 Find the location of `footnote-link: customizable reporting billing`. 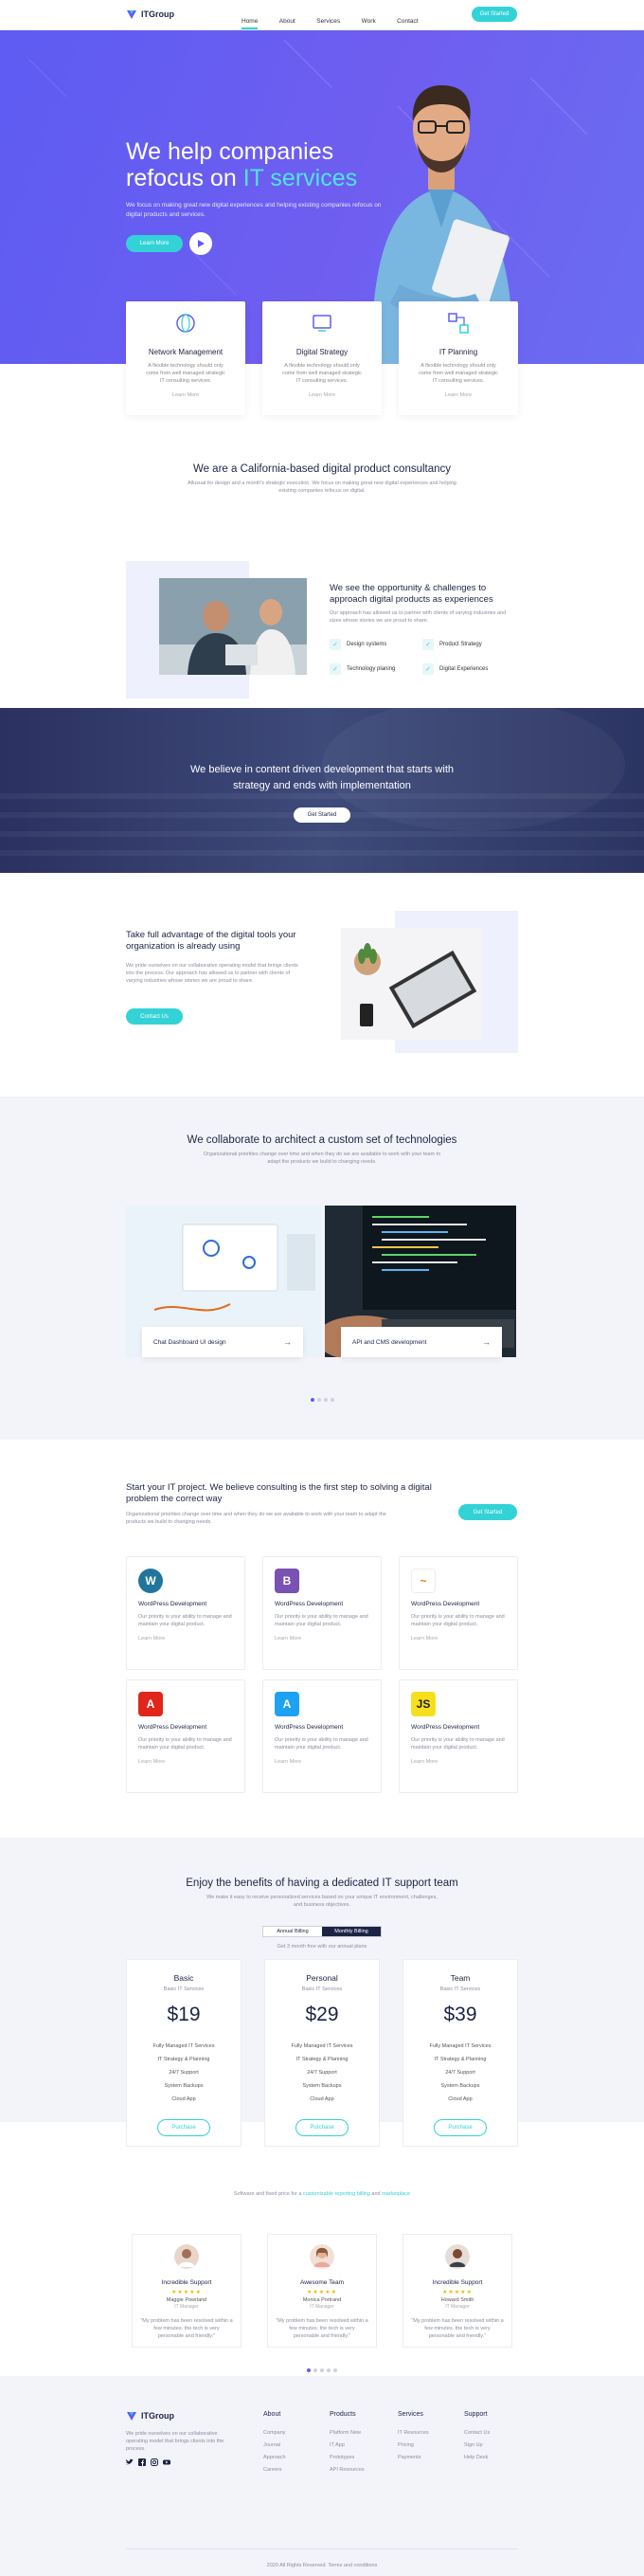

footnote-link: customizable reporting billing is located at coordinates (336, 2194).